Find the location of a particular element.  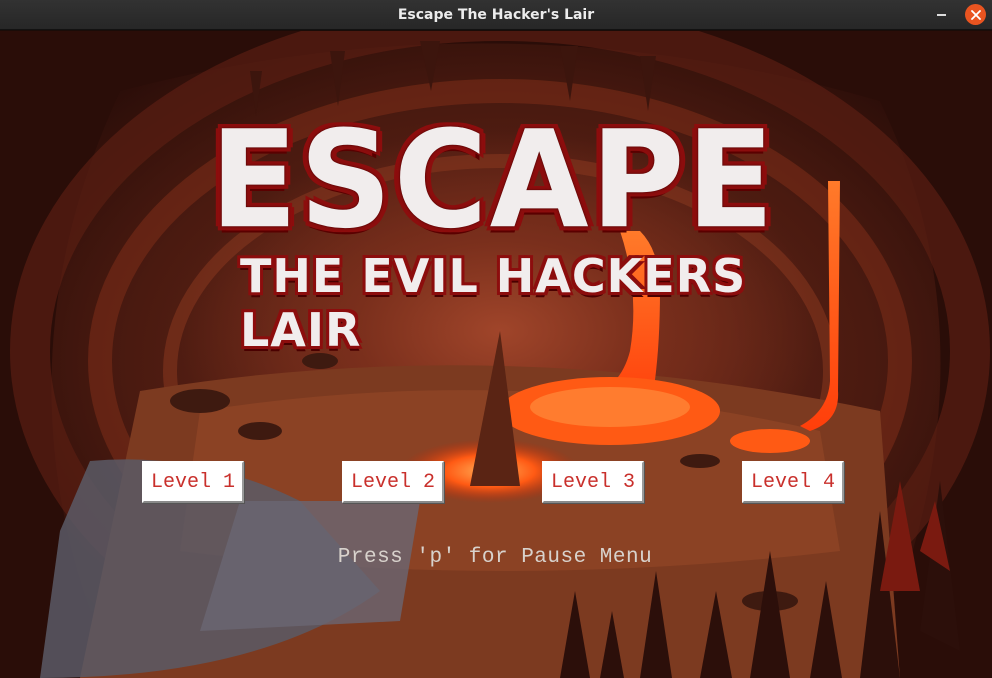

level-2-button: Level 2 is located at coordinates (393, 482).